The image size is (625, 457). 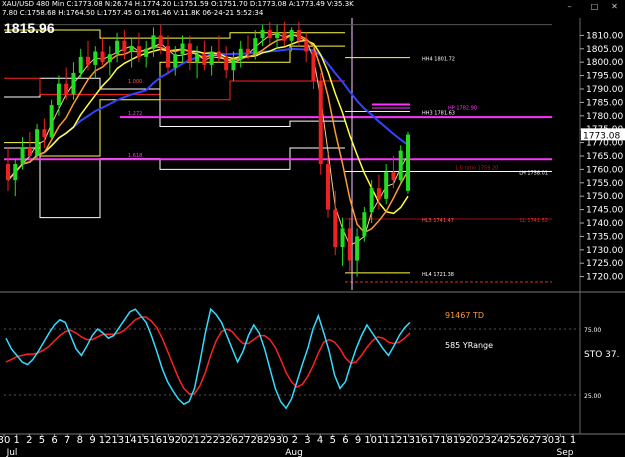 What do you see at coordinates (604, 157) in the screenshot?
I see `price-tick-label: 1765.00` at bounding box center [604, 157].